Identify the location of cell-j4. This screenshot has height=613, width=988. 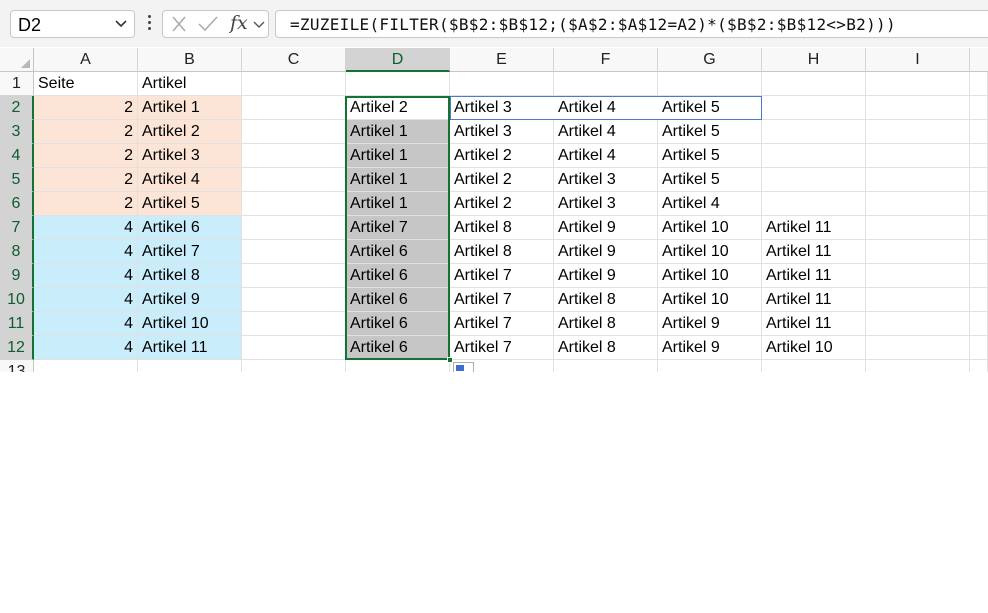
(979, 156).